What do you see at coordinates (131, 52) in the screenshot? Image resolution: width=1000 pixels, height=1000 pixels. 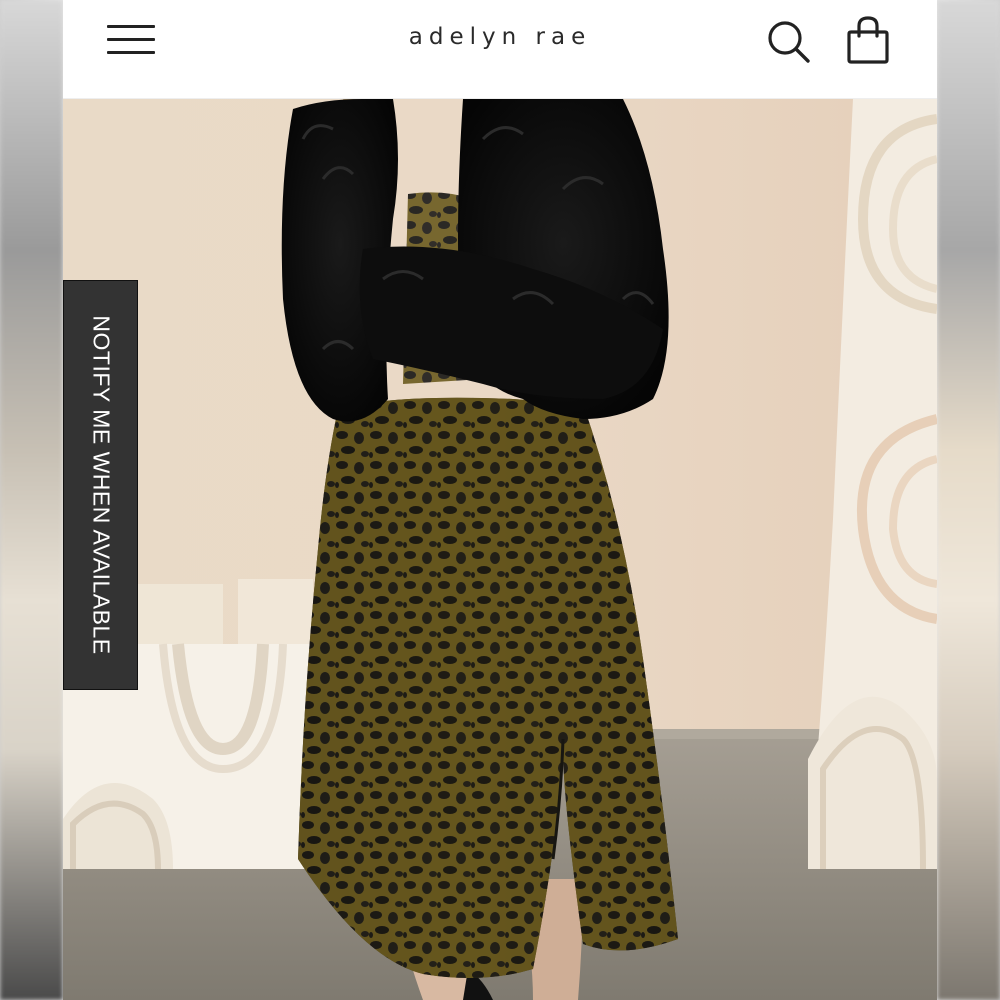 I see `menu-line` at bounding box center [131, 52].